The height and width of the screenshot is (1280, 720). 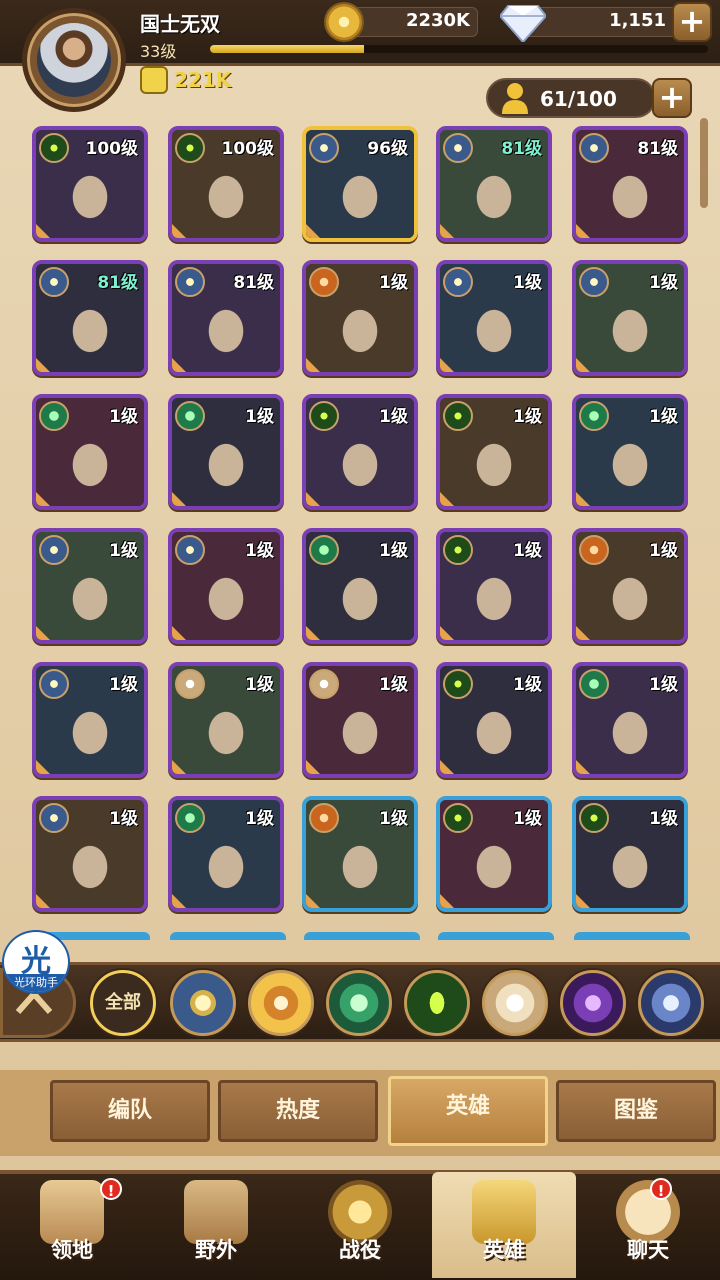 What do you see at coordinates (36, 962) in the screenshot?
I see `helper-app-badge: 光 光环助手` at bounding box center [36, 962].